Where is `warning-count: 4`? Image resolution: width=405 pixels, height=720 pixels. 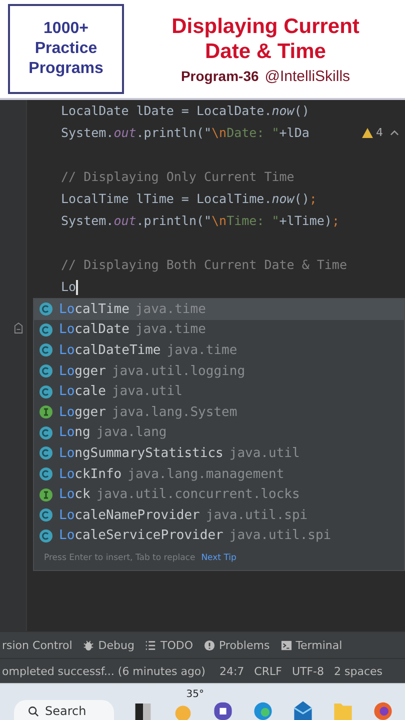 warning-count: 4 is located at coordinates (379, 133).